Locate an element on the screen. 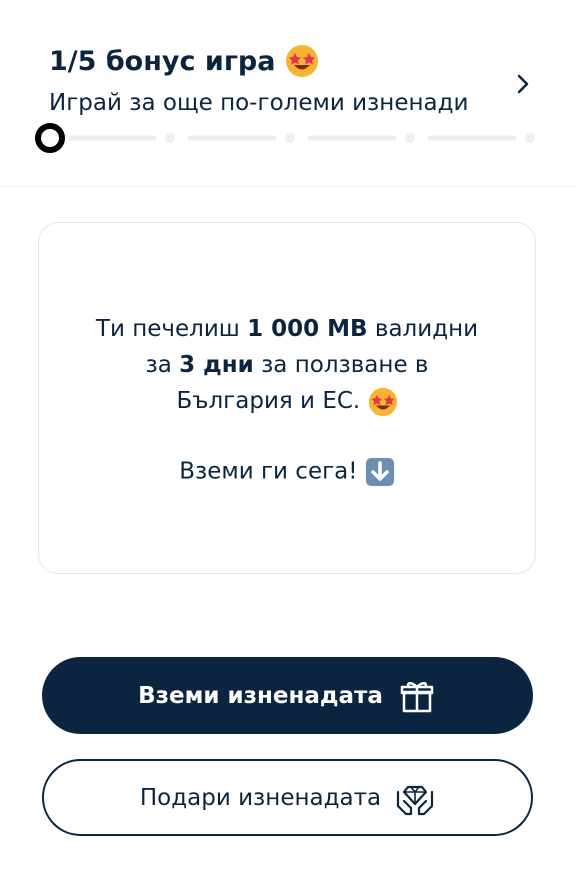 The image size is (576, 872). claim-surprise-label: Вземи изненадата is located at coordinates (260, 695).